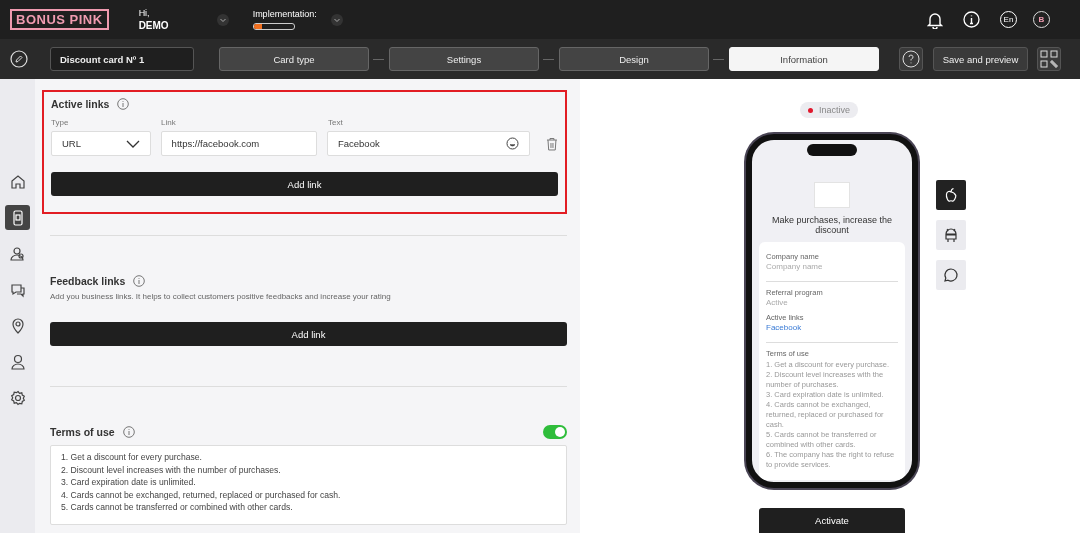 This screenshot has width=1080, height=533. What do you see at coordinates (832, 150) in the screenshot?
I see `camera-notch` at bounding box center [832, 150].